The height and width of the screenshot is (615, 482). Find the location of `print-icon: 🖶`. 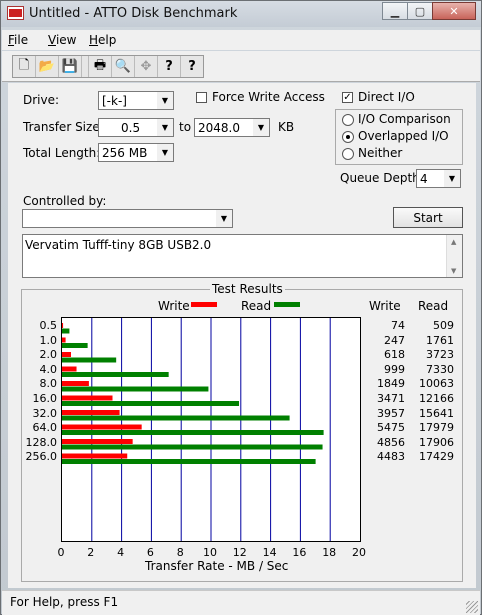

print-icon: 🖶 is located at coordinates (100, 65).